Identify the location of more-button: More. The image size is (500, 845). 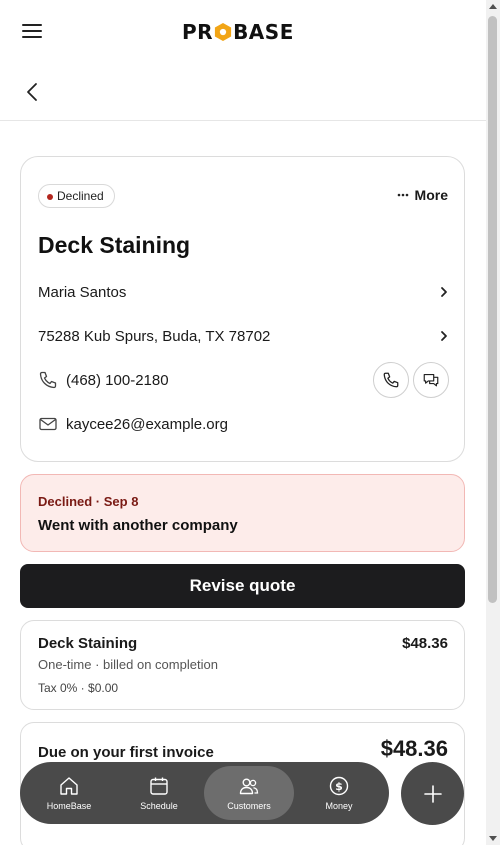
(422, 195).